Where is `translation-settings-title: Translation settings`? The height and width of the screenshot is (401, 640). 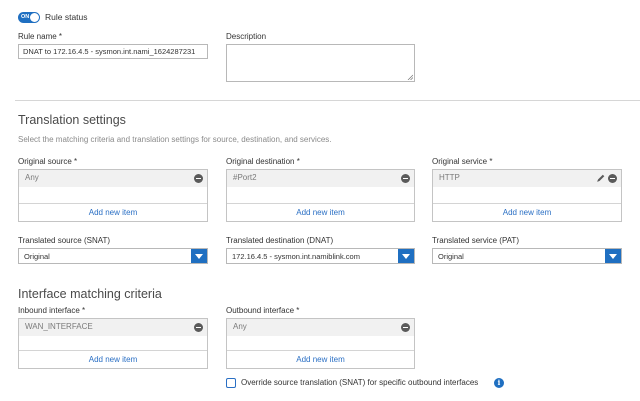 translation-settings-title: Translation settings is located at coordinates (72, 120).